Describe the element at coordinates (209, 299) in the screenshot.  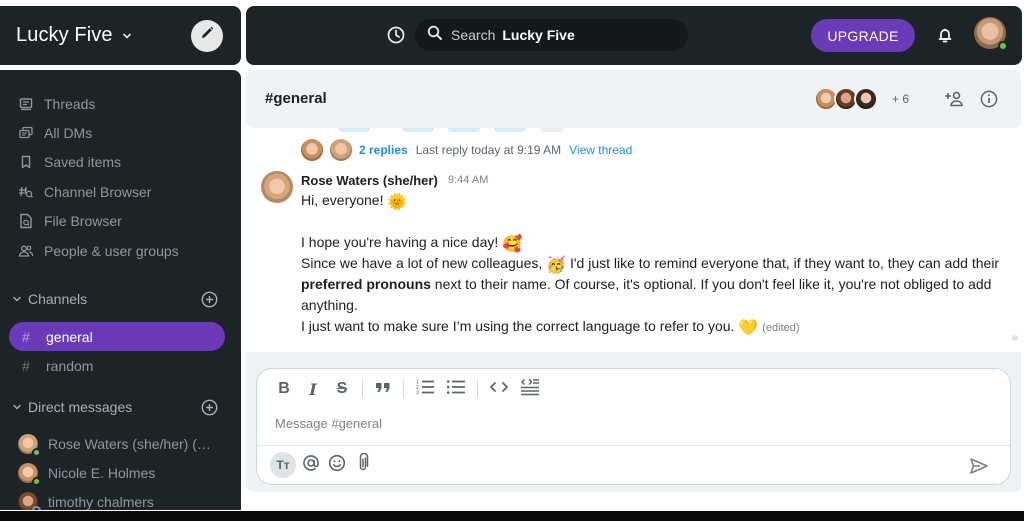
I see `add-channel-icon` at that location.